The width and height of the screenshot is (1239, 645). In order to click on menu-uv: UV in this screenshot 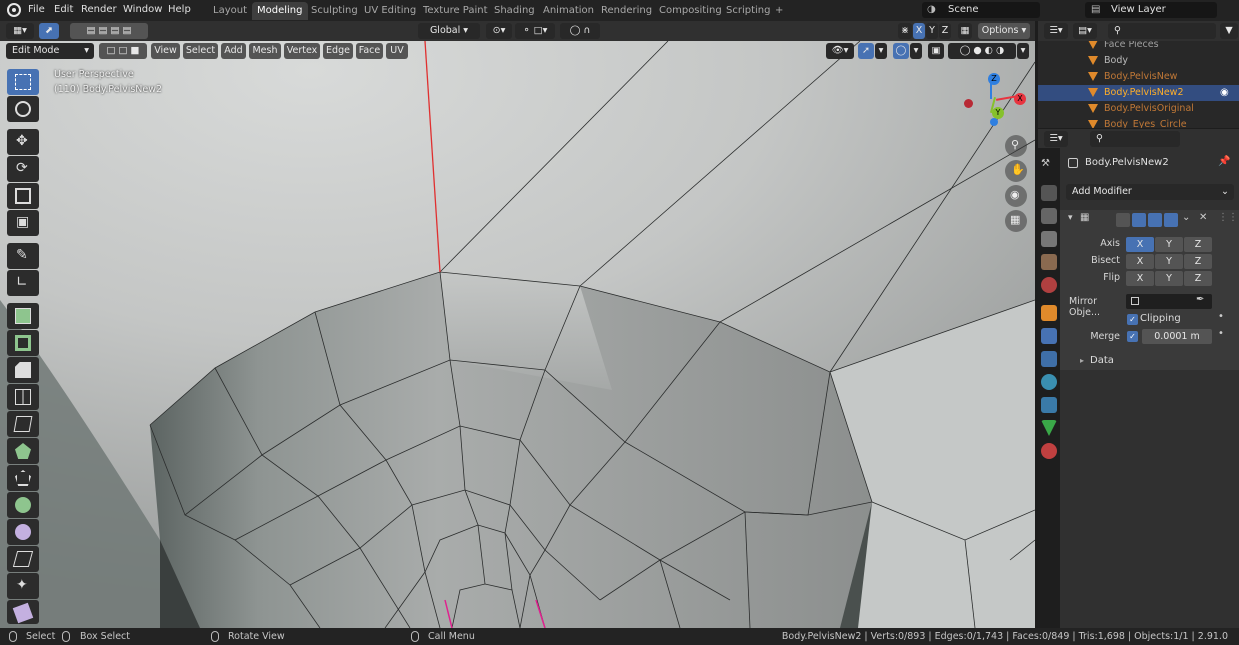, I will do `click(397, 51)`.